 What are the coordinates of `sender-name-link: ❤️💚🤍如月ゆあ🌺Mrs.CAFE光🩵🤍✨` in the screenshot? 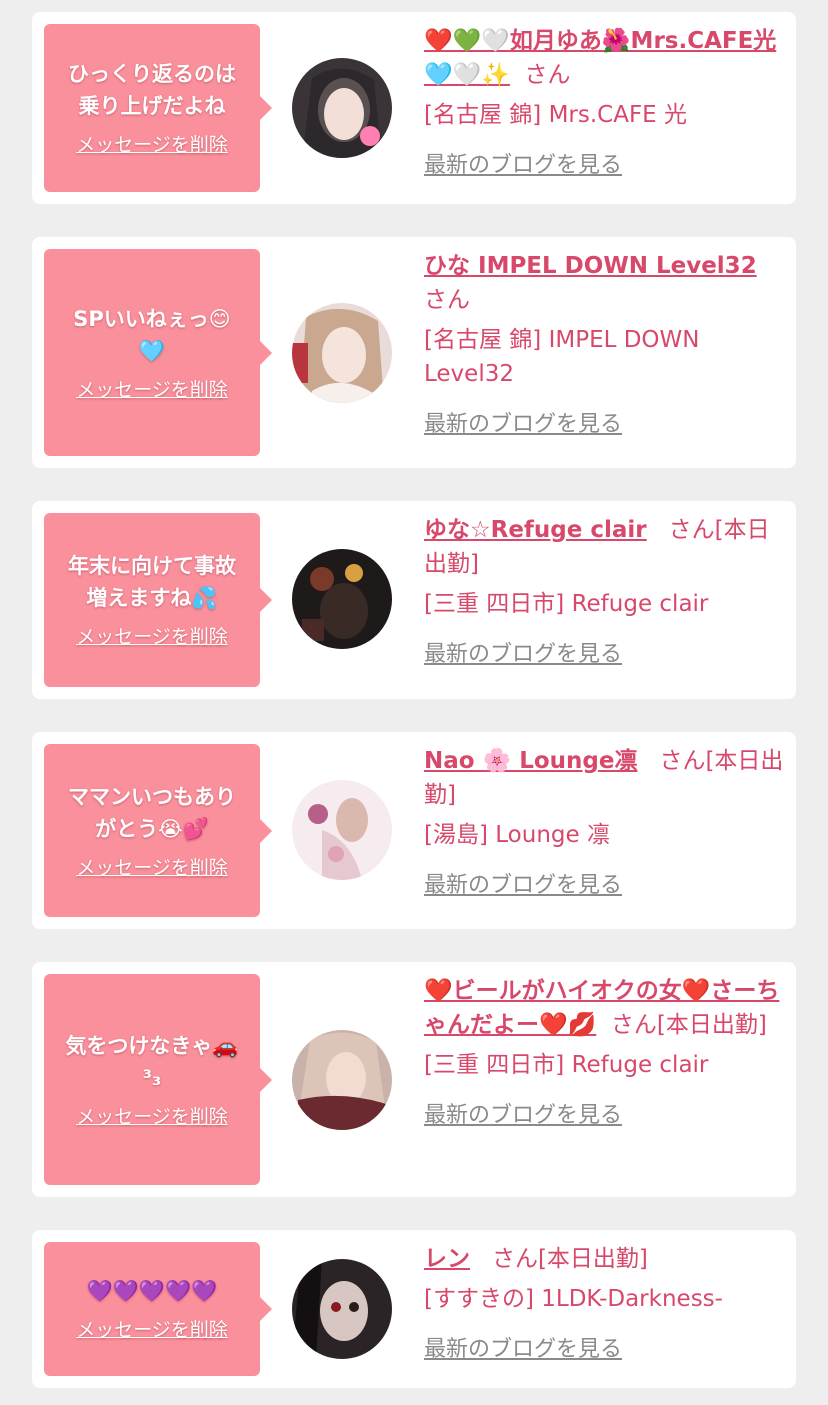 It's located at (600, 58).